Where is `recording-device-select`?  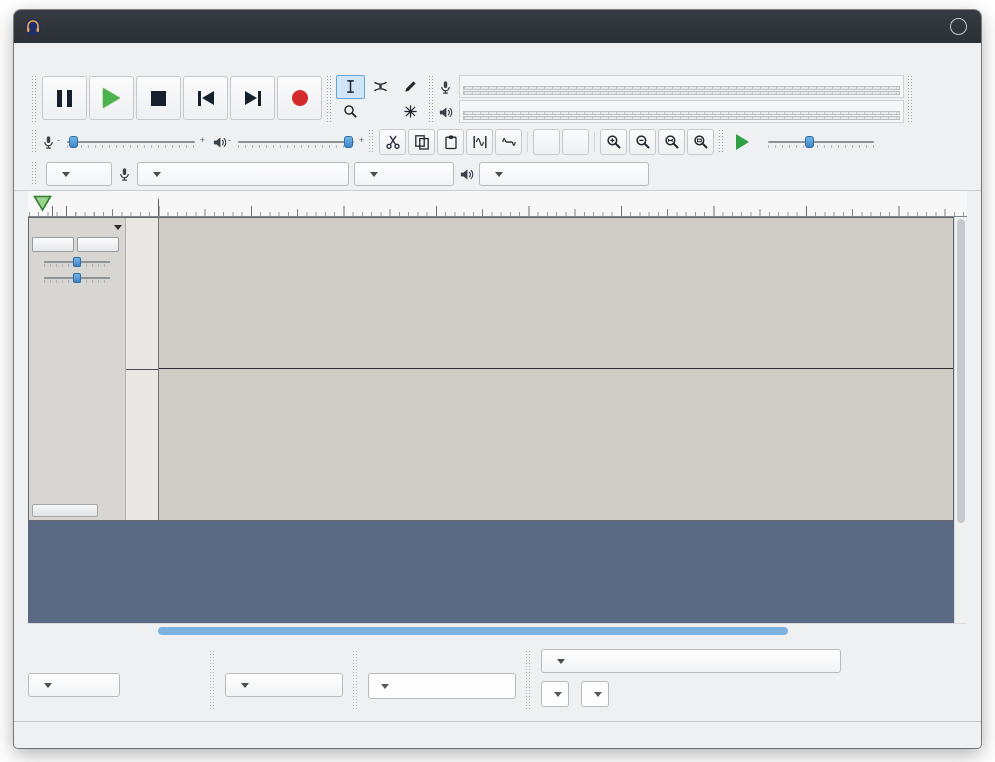 recording-device-select is located at coordinates (243, 174).